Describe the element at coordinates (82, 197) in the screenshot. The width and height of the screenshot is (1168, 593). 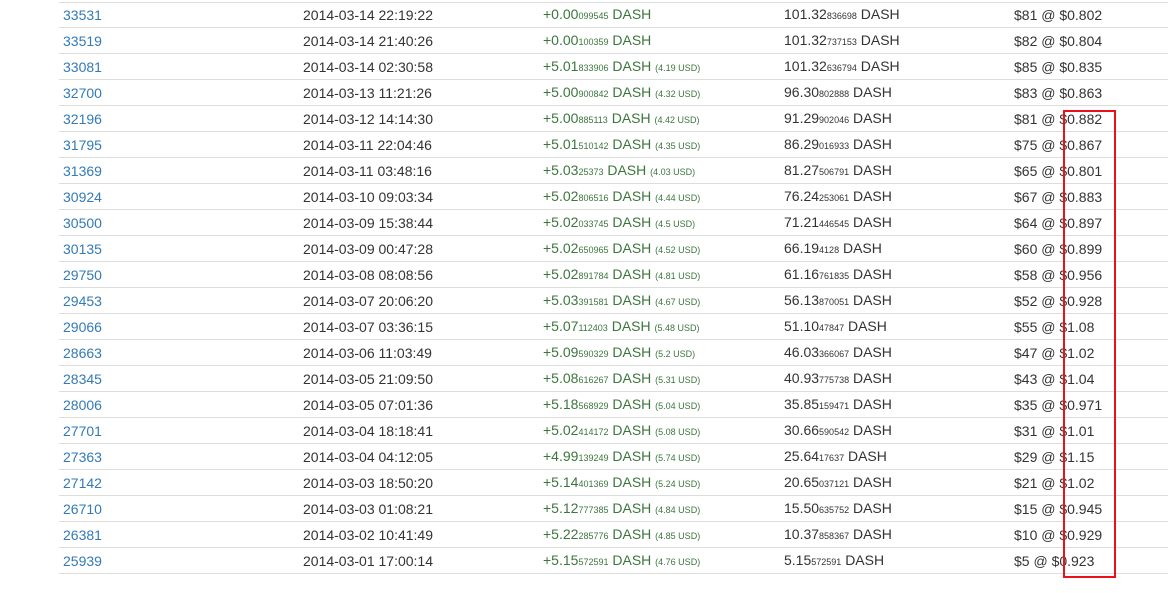
I see `block-link: 30924` at that location.